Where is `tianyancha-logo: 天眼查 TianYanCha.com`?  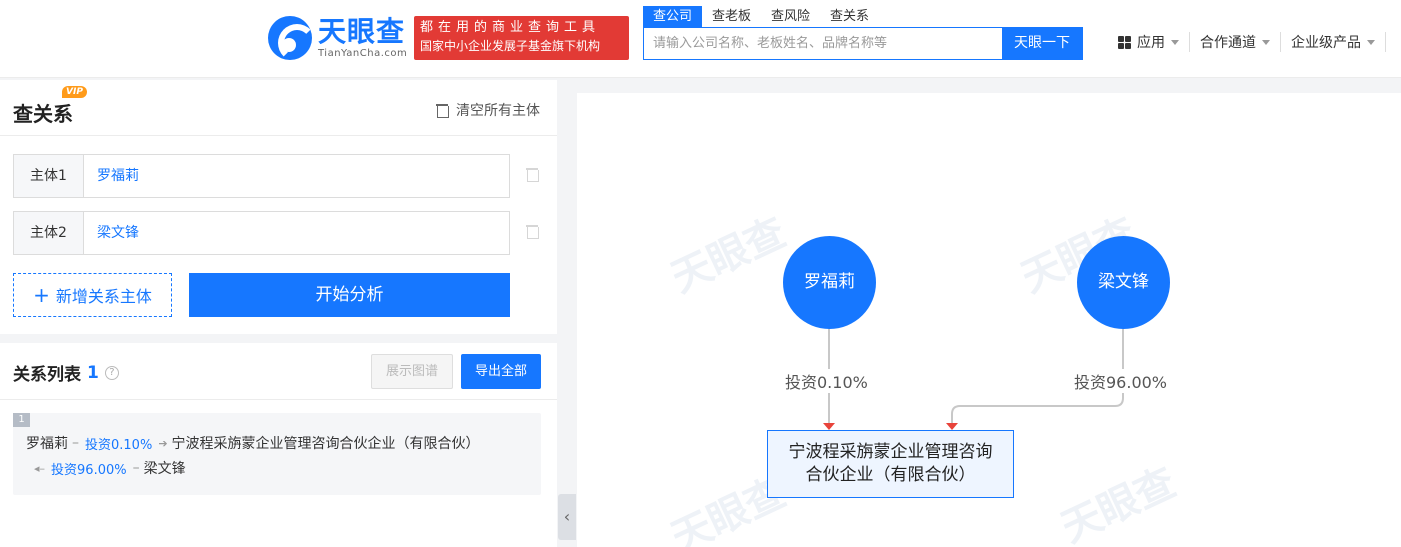 tianyancha-logo: 天眼查 TianYanCha.com is located at coordinates (337, 38).